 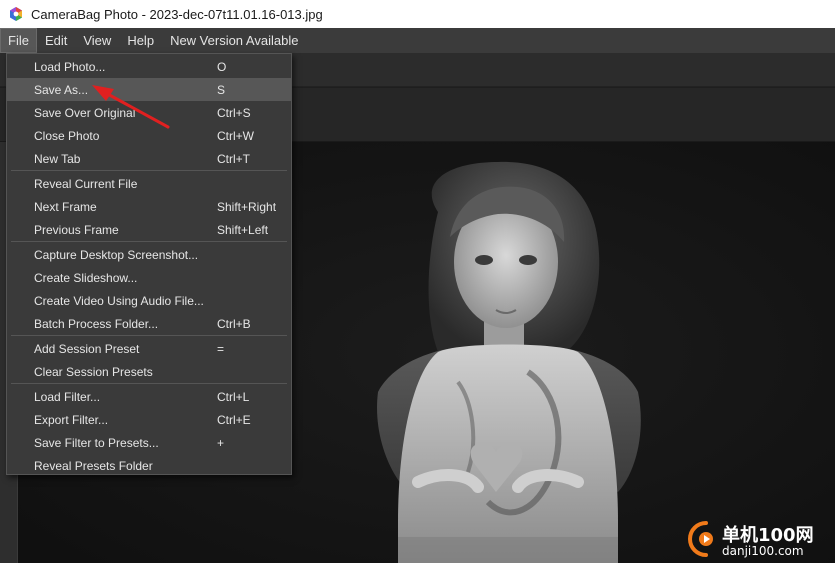 What do you see at coordinates (247, 206) in the screenshot?
I see `menu-item-shortcut: Shift+Right` at bounding box center [247, 206].